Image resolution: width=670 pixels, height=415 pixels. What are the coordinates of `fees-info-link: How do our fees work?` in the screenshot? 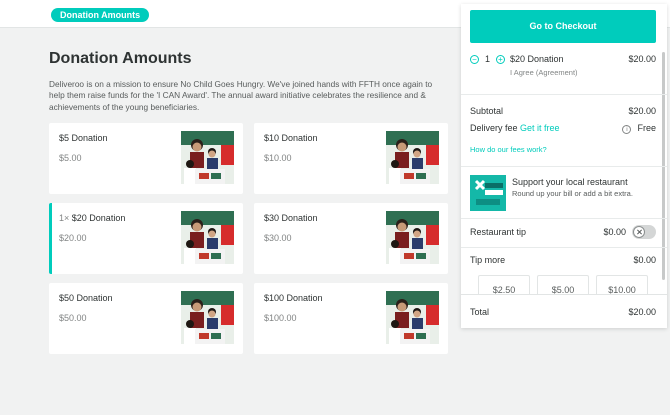 It's located at (563, 149).